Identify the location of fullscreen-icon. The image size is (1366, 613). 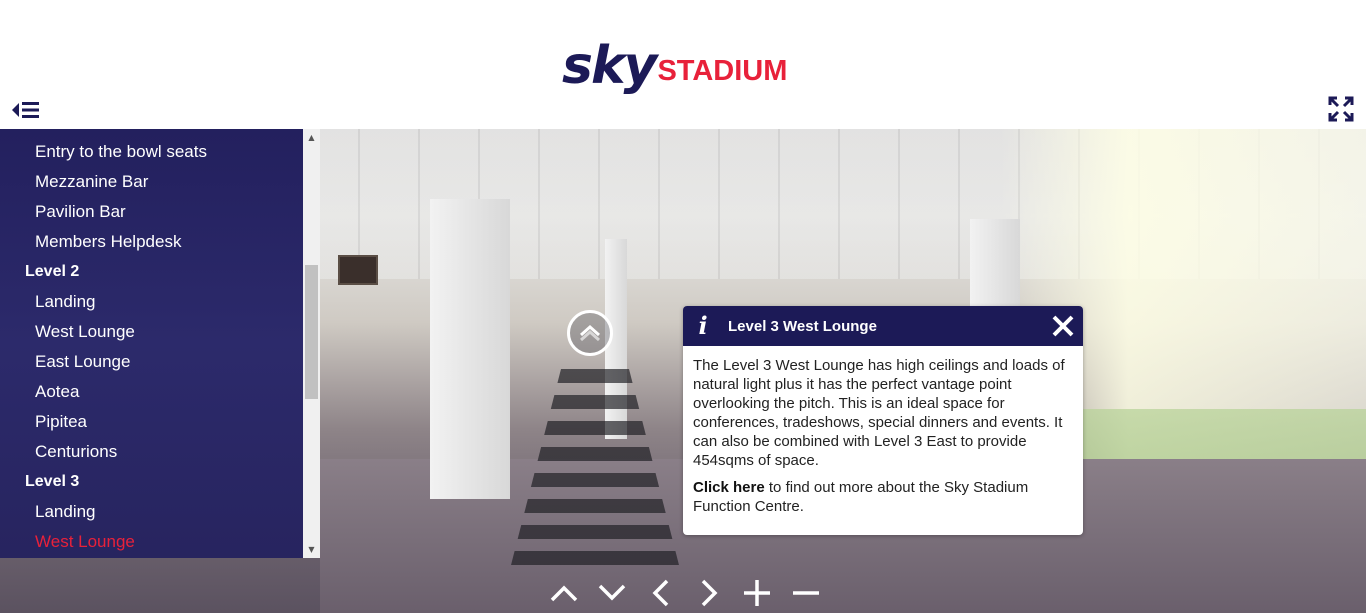
(1341, 109).